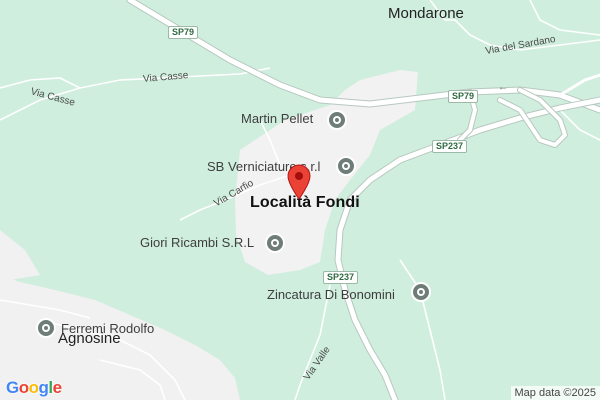 This screenshot has width=600, height=400. I want to click on poi-label-ferremi-rodolfo: Ferremi Rodolfo, so click(107, 328).